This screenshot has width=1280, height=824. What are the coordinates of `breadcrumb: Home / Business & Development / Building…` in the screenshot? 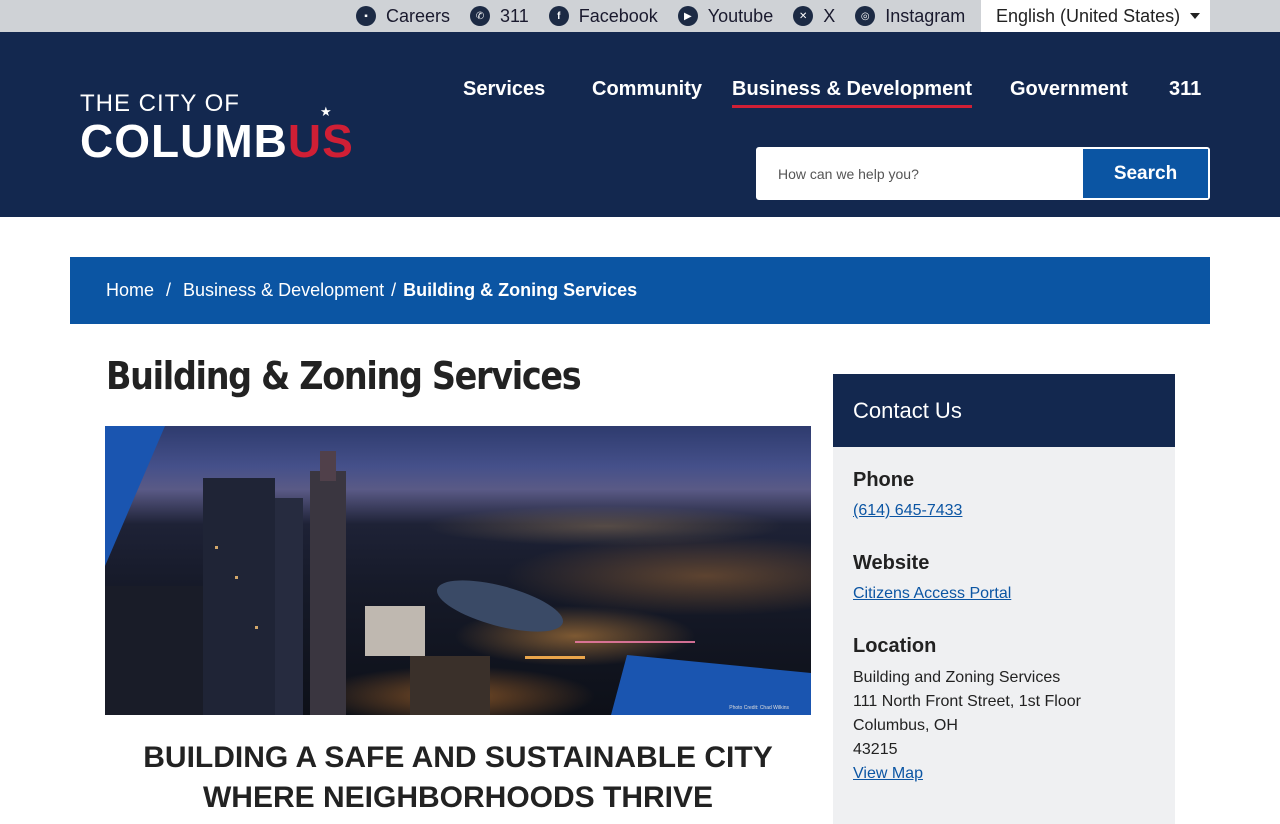 It's located at (640, 290).